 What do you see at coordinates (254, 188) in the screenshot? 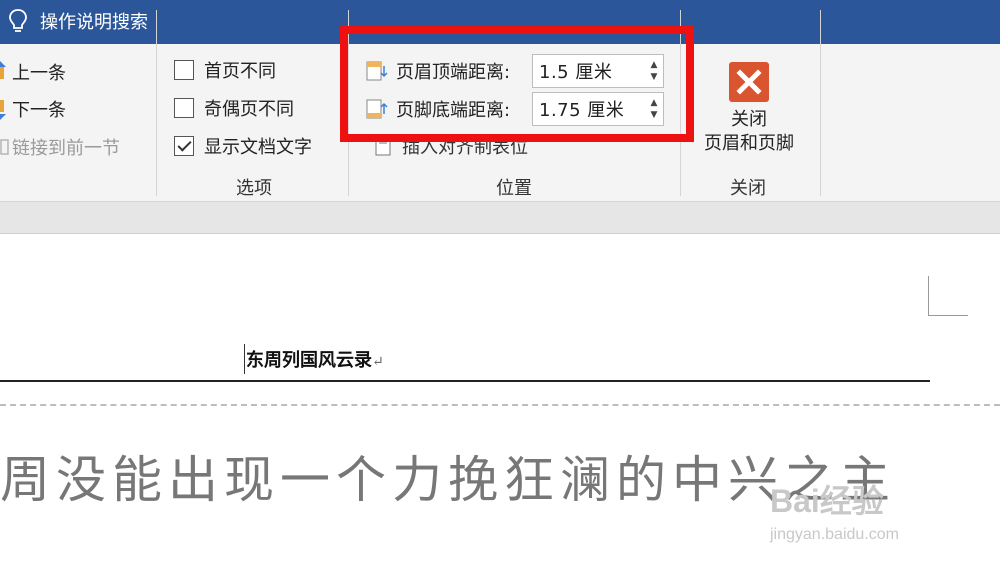
I see `options-group-label: 选项` at bounding box center [254, 188].